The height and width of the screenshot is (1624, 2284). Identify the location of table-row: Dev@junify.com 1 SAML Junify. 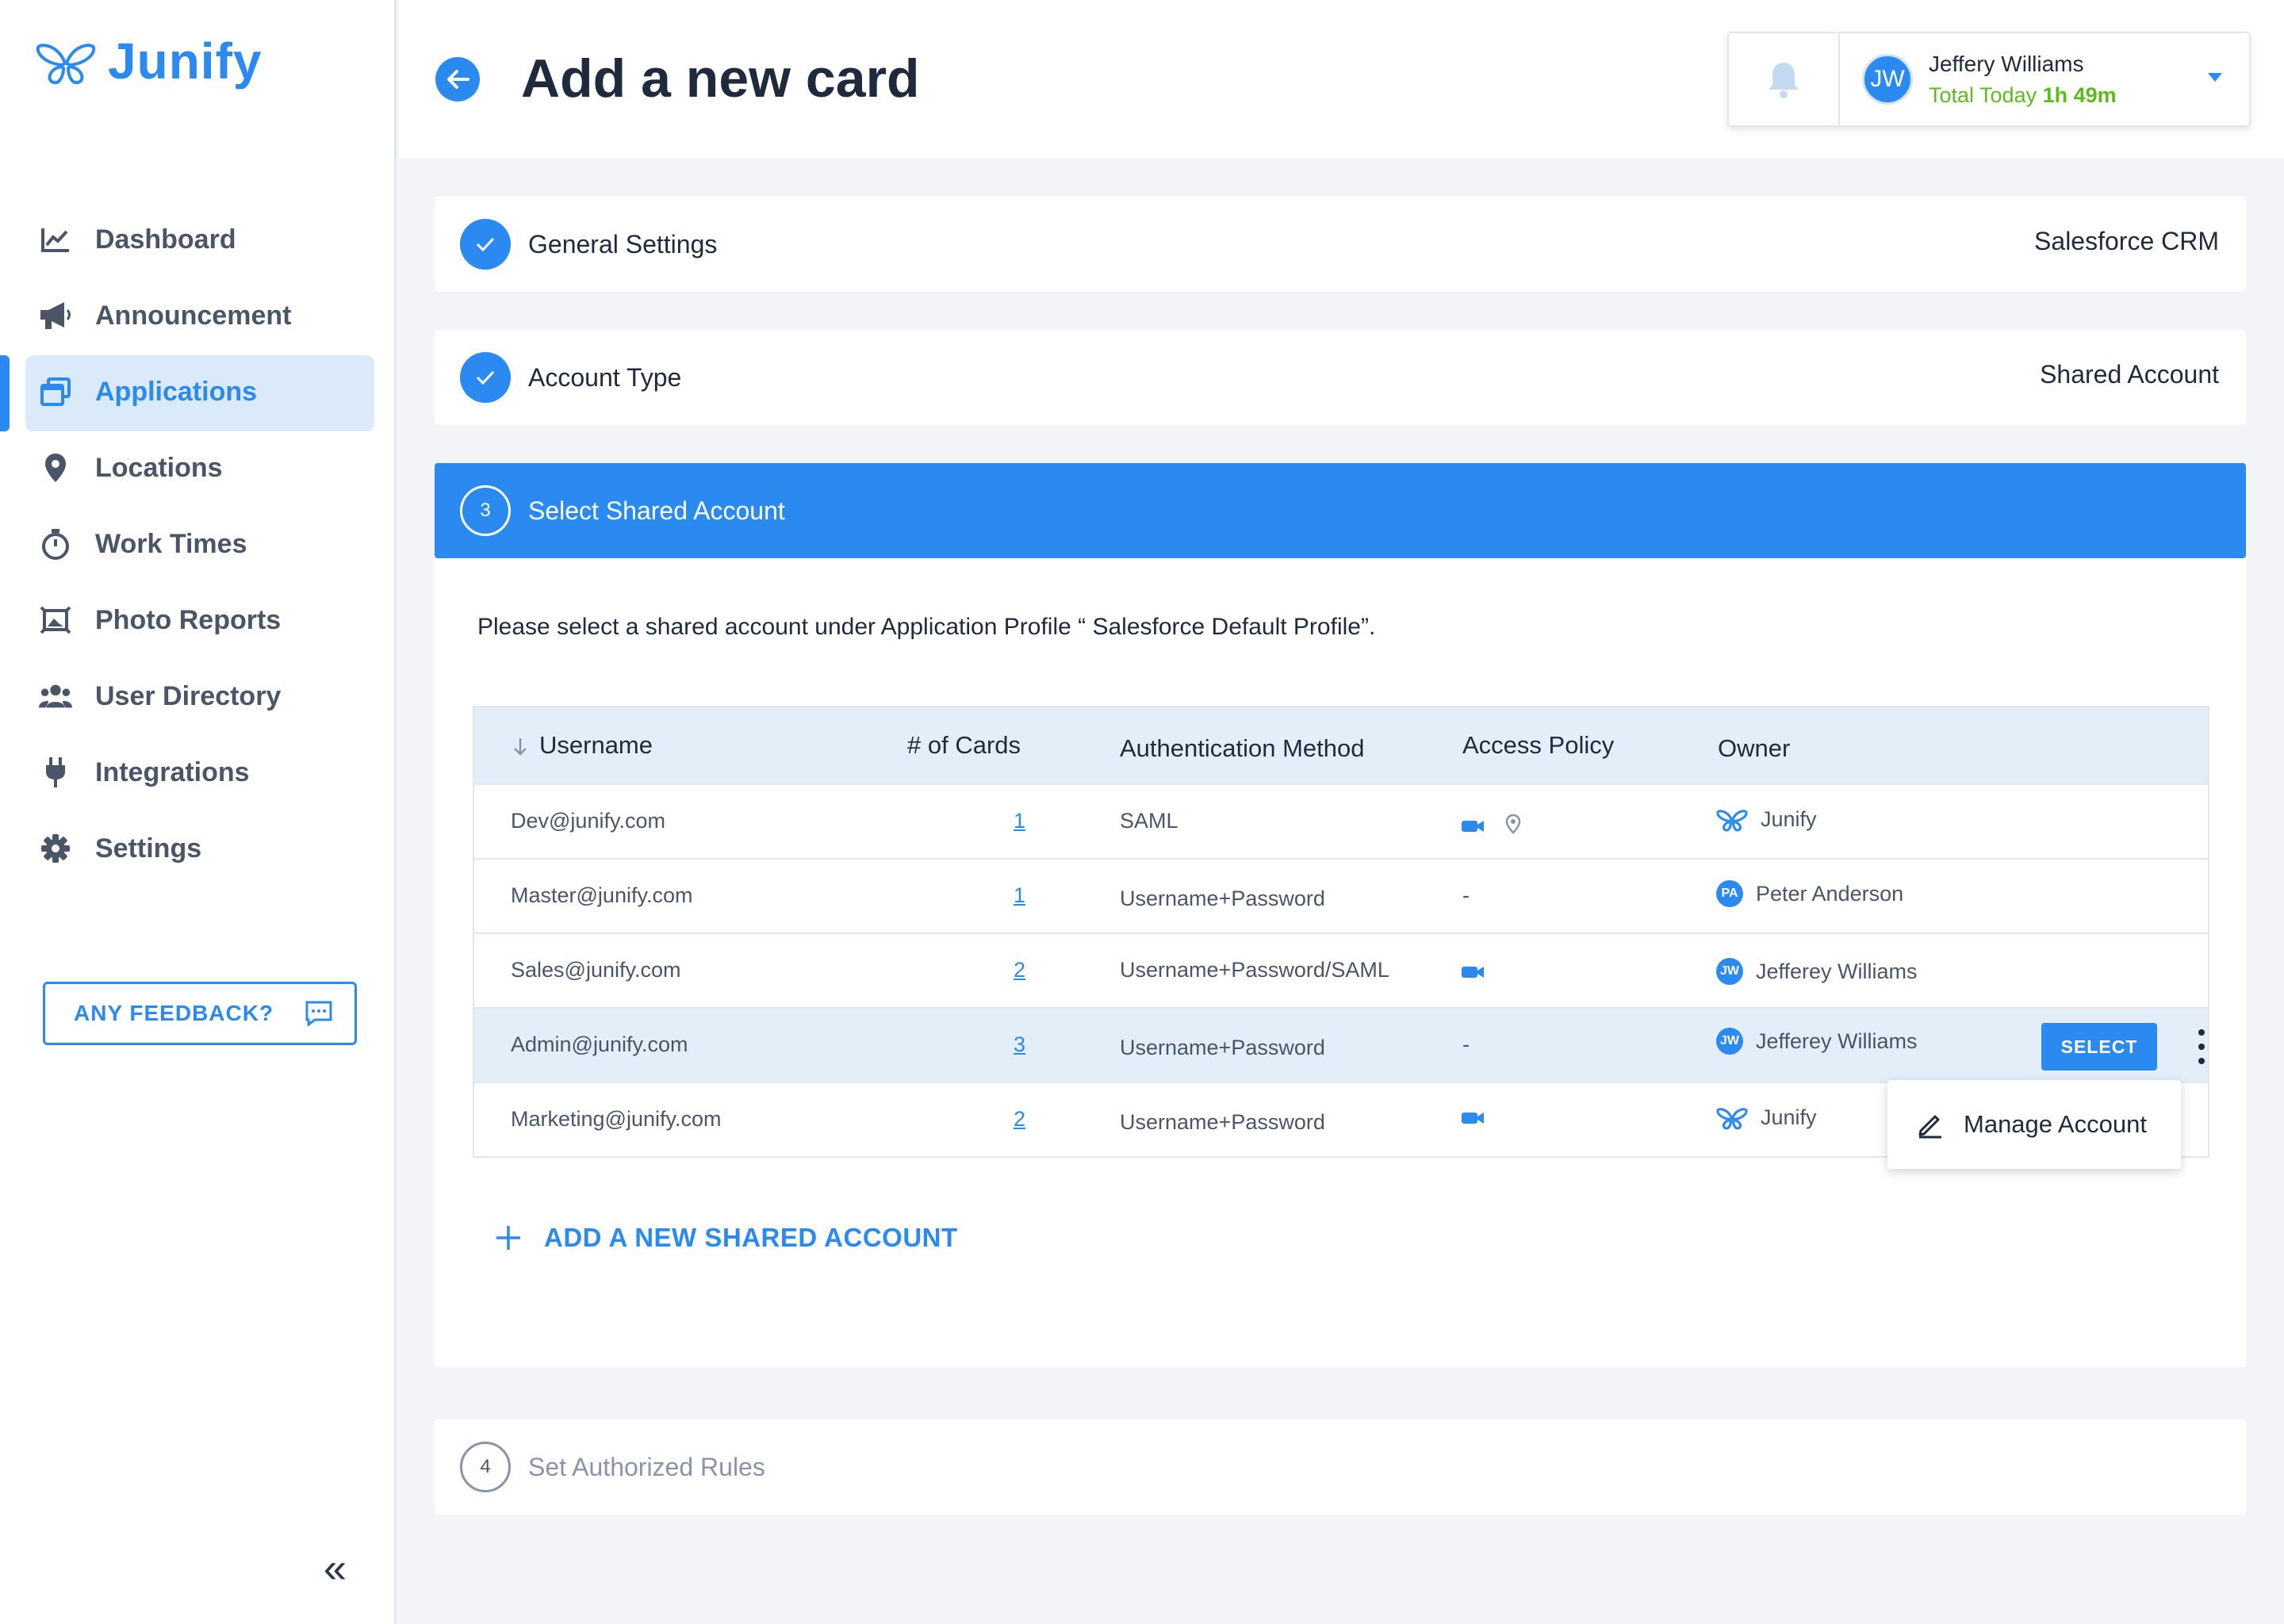
(1341, 820).